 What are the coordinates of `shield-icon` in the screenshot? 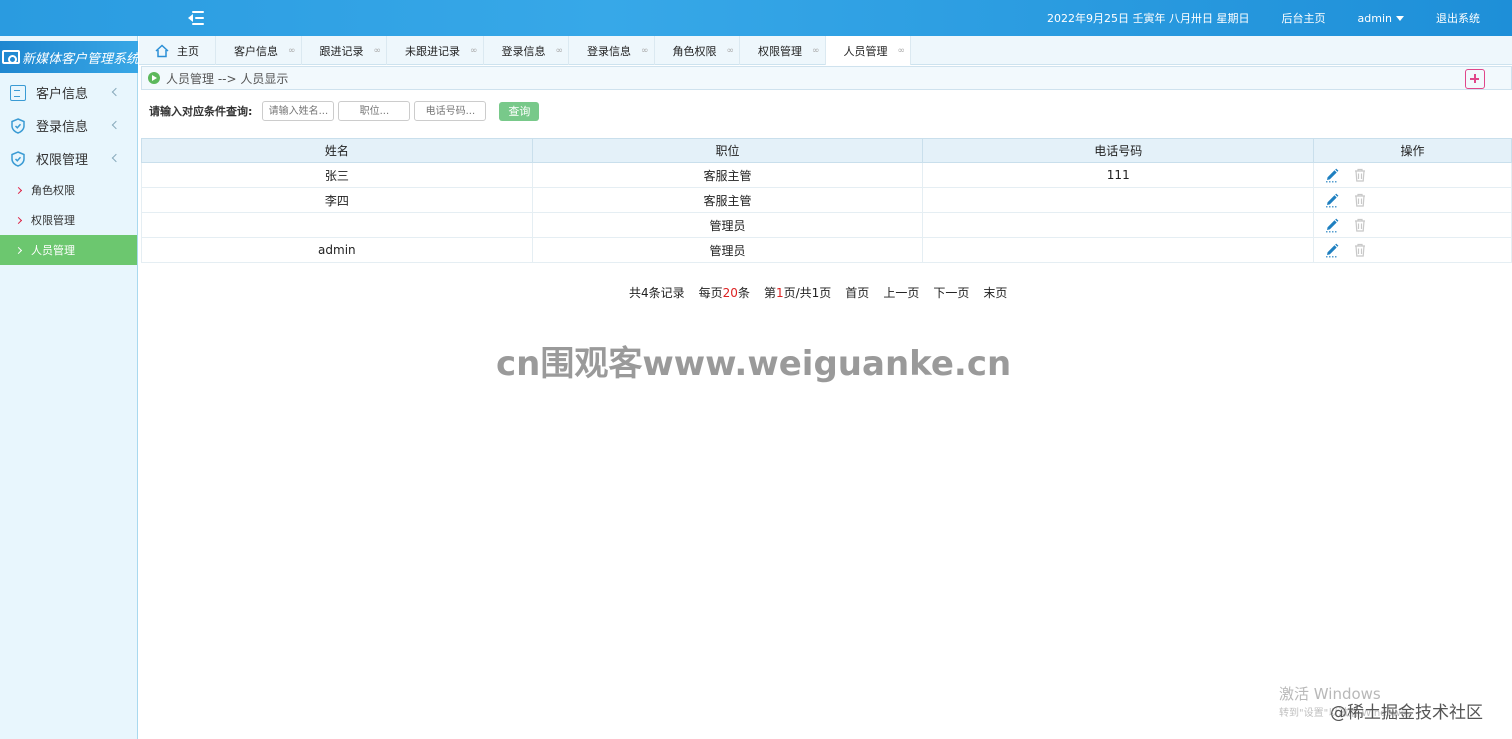 It's located at (18, 125).